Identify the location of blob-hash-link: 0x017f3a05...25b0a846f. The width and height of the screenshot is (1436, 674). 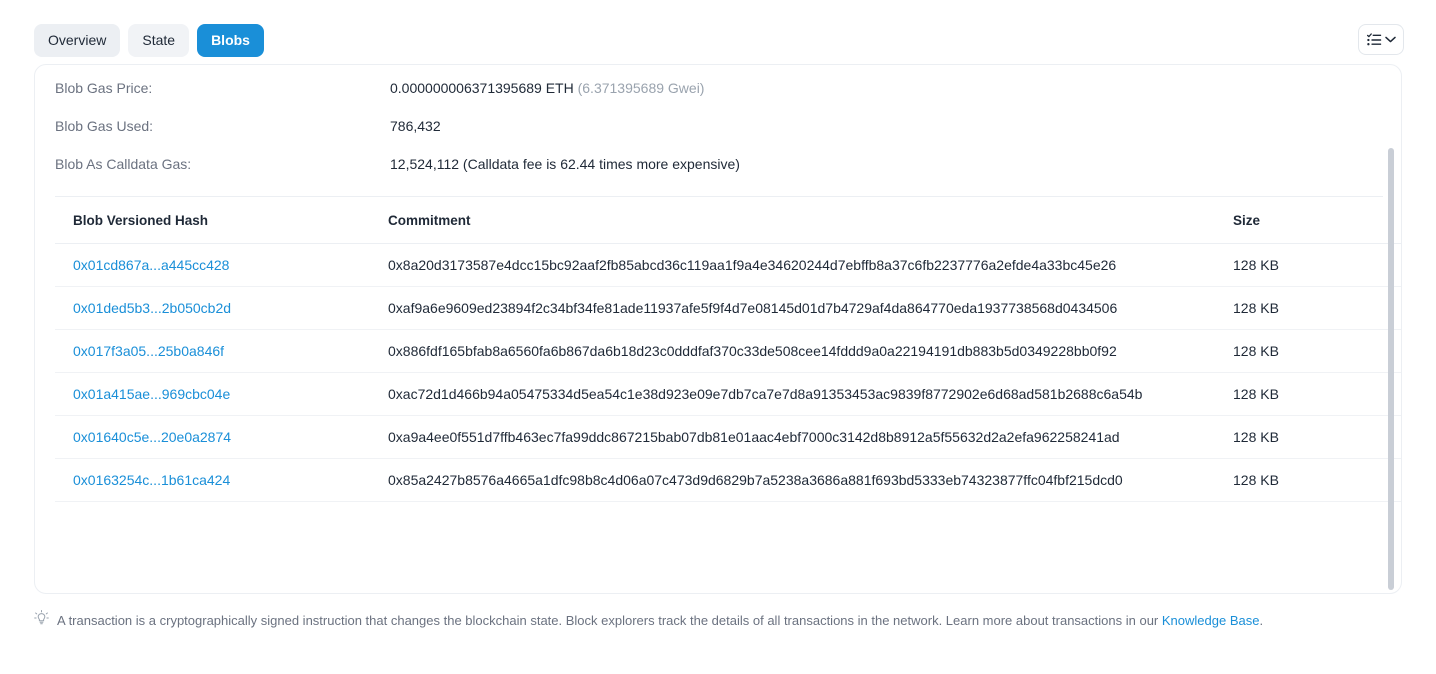
(148, 351).